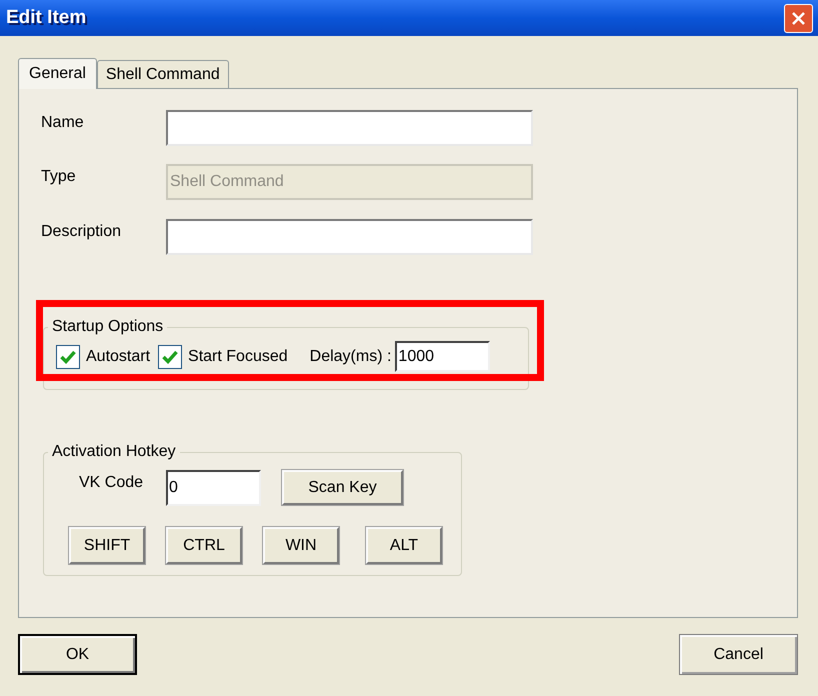 Image resolution: width=818 pixels, height=696 pixels. I want to click on delay-field: 1000, so click(442, 356).